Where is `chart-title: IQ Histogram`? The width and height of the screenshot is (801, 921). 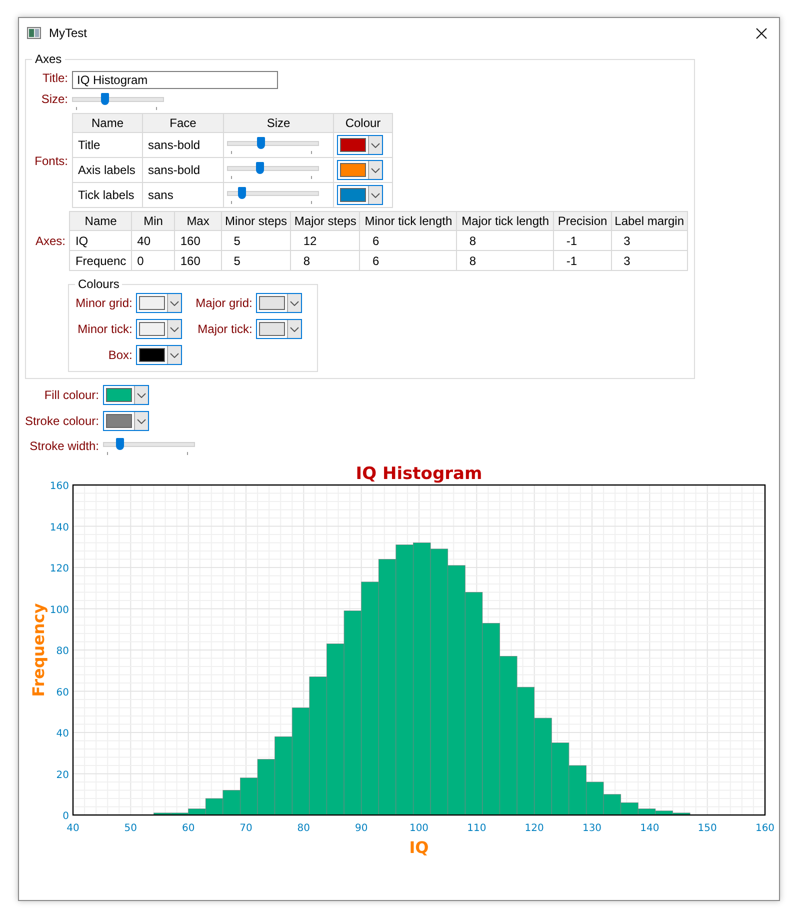 chart-title: IQ Histogram is located at coordinates (419, 474).